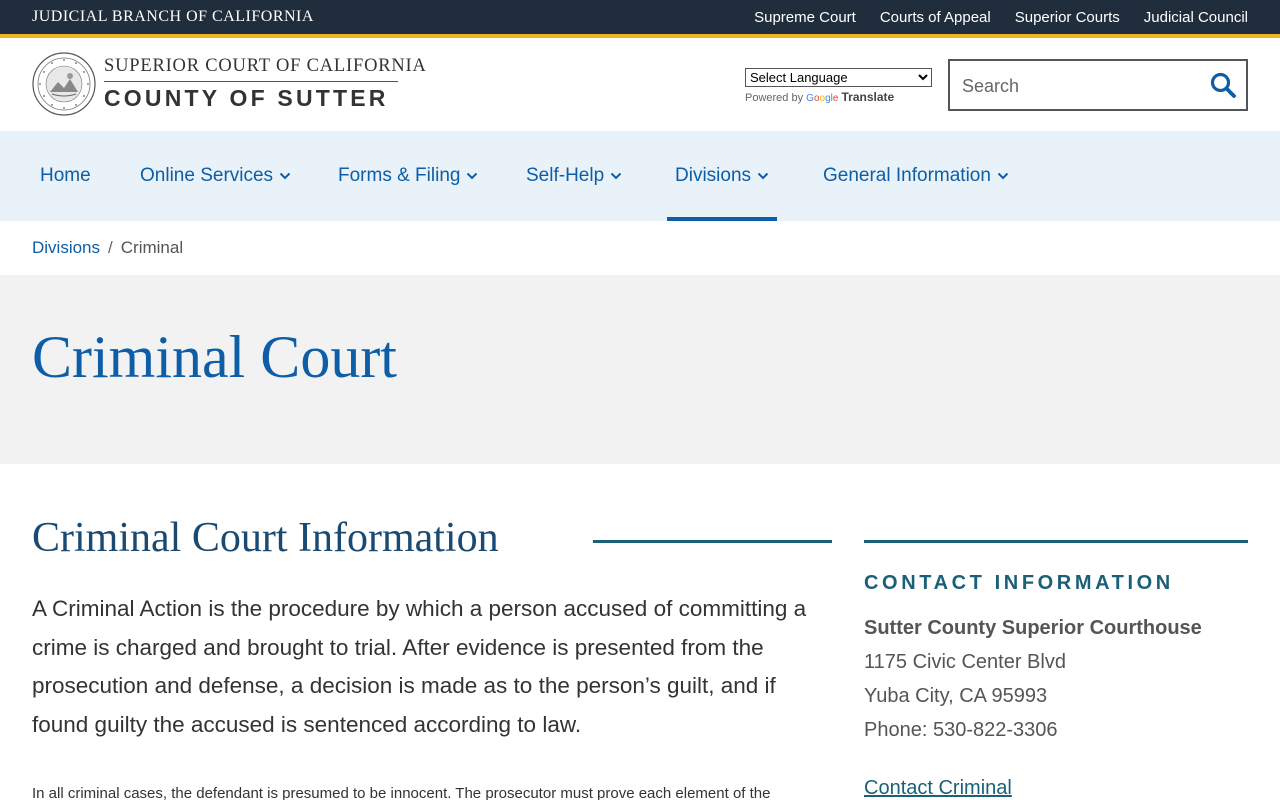  Describe the element at coordinates (961, 730) in the screenshot. I see `phone-number: Phone: 530-822-3306` at that location.